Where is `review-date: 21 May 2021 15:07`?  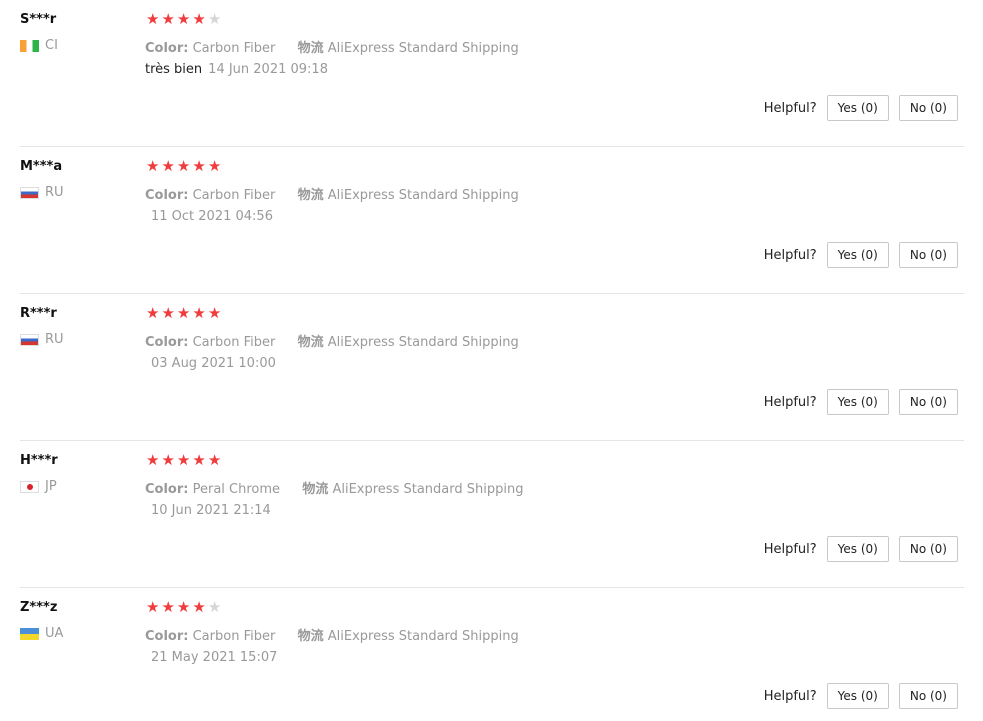 review-date: 21 May 2021 15:07 is located at coordinates (214, 657).